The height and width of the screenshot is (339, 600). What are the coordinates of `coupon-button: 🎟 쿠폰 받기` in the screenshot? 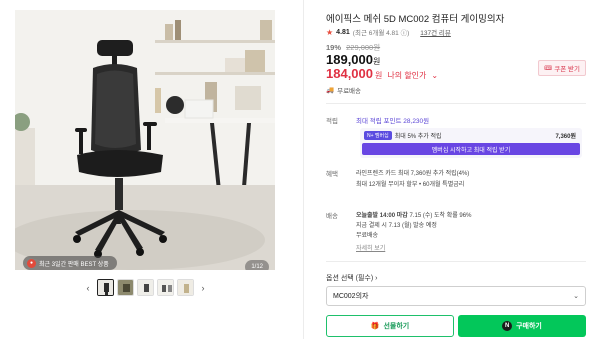 It's located at (562, 68).